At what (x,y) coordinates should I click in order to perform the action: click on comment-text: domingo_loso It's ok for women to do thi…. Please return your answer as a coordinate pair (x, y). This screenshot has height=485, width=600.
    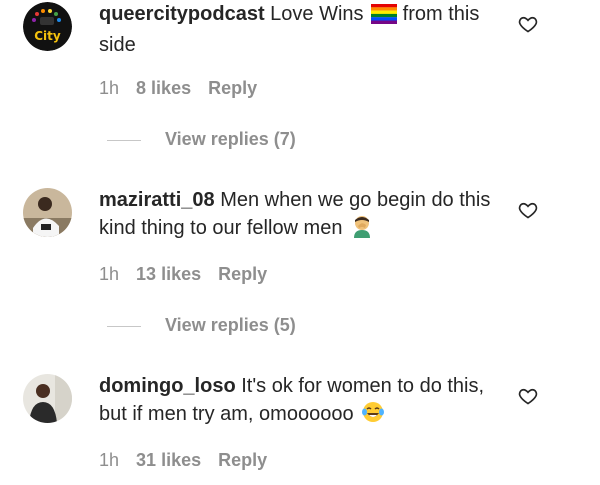
    Looking at the image, I should click on (301, 402).